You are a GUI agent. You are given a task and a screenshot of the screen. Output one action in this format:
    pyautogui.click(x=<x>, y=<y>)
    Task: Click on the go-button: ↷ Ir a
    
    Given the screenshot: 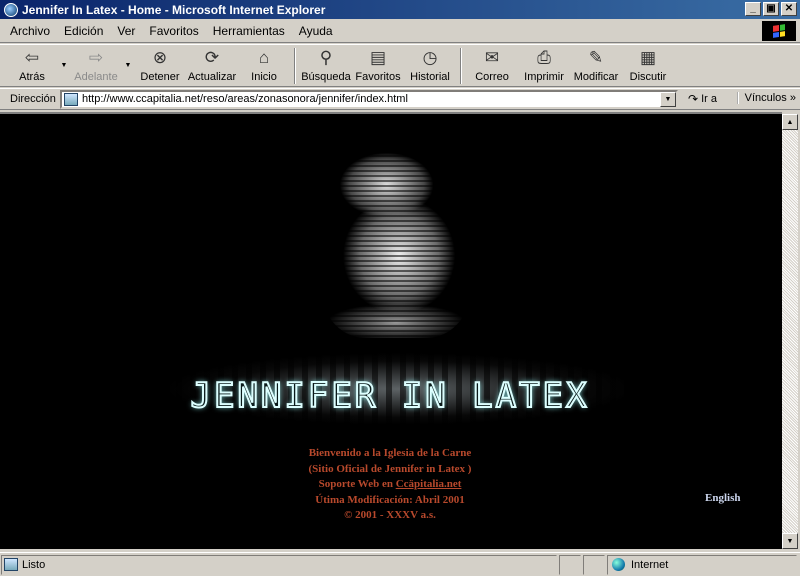 What is the action you would take?
    pyautogui.click(x=702, y=99)
    